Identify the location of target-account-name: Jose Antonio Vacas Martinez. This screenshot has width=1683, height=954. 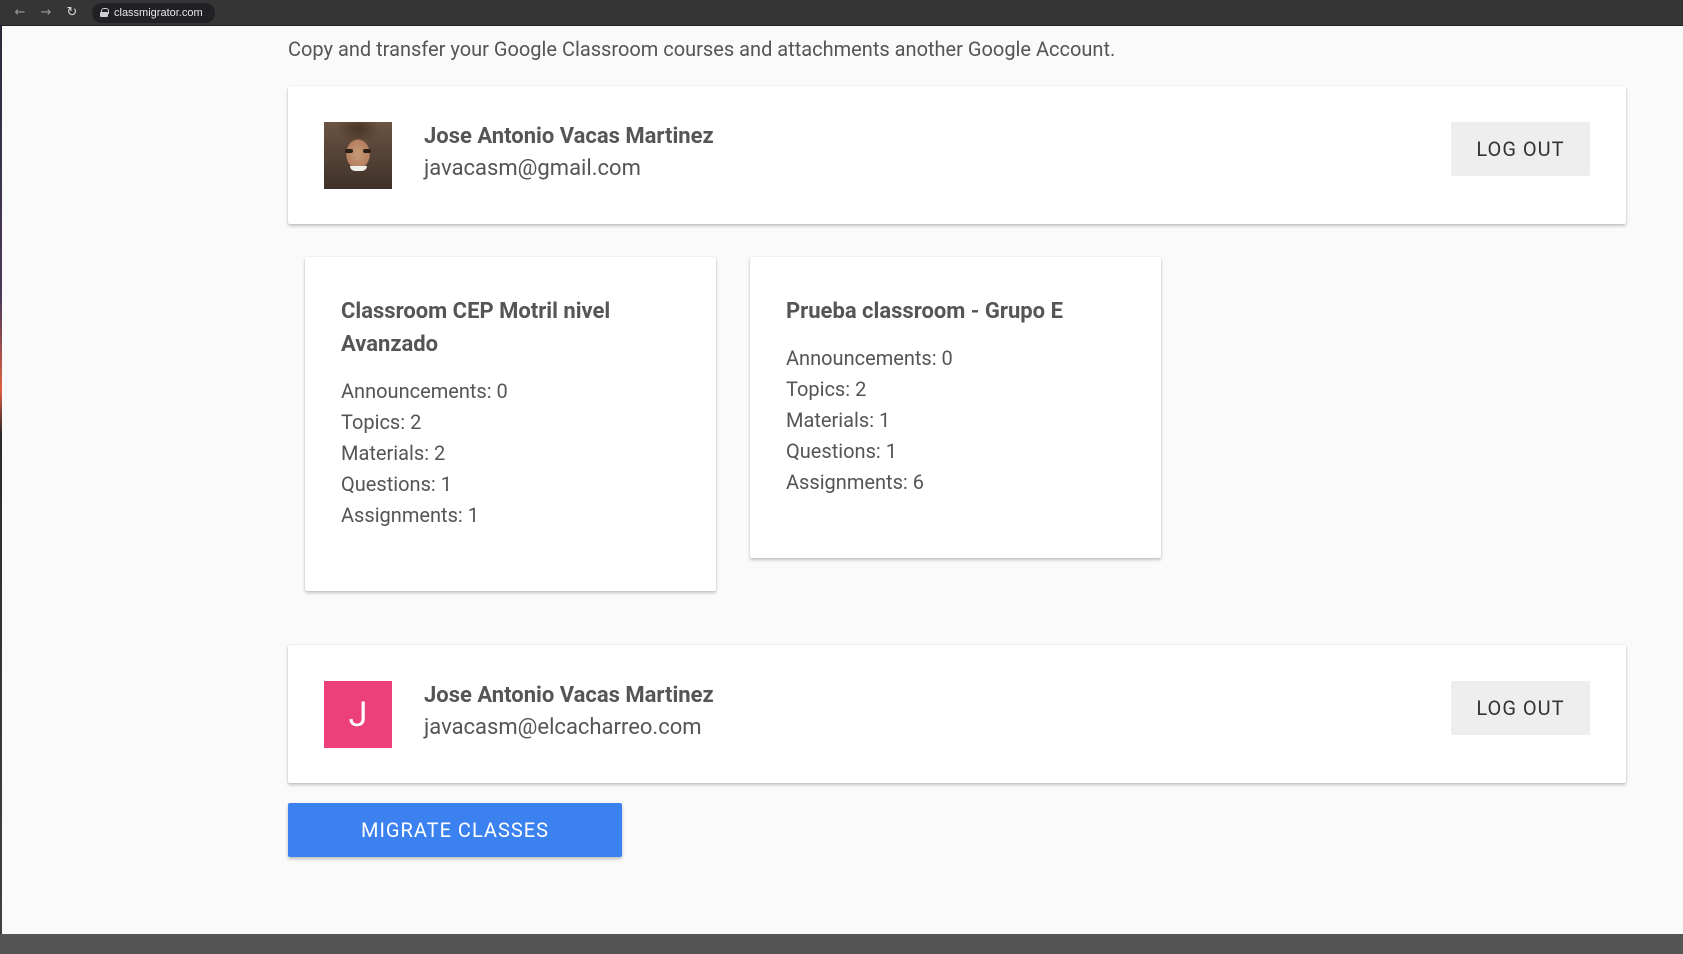
(569, 695).